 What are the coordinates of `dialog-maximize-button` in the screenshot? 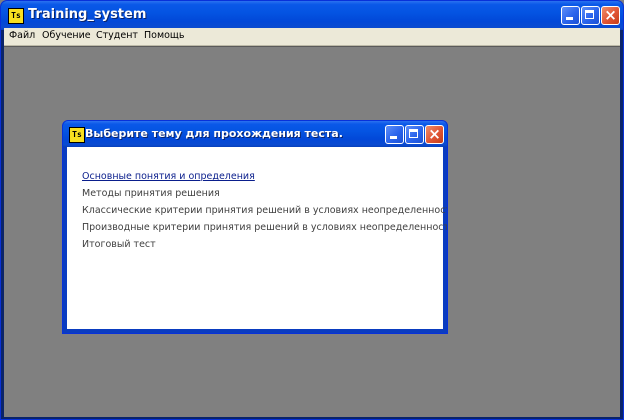 It's located at (414, 134).